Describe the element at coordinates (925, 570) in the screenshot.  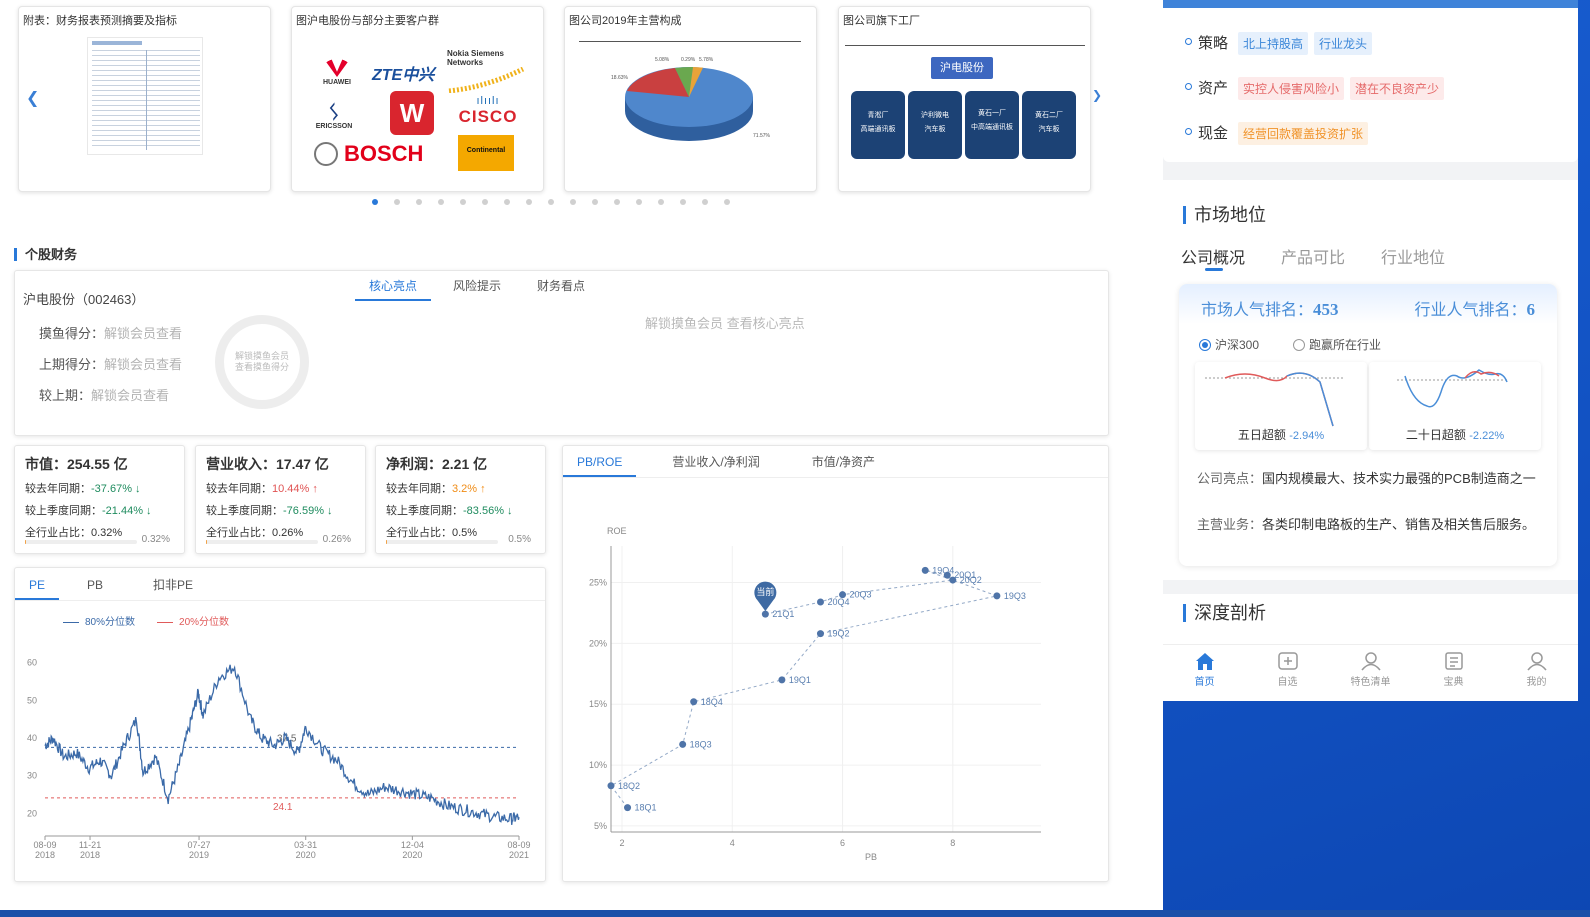
I see `pb-point-19Q4` at that location.